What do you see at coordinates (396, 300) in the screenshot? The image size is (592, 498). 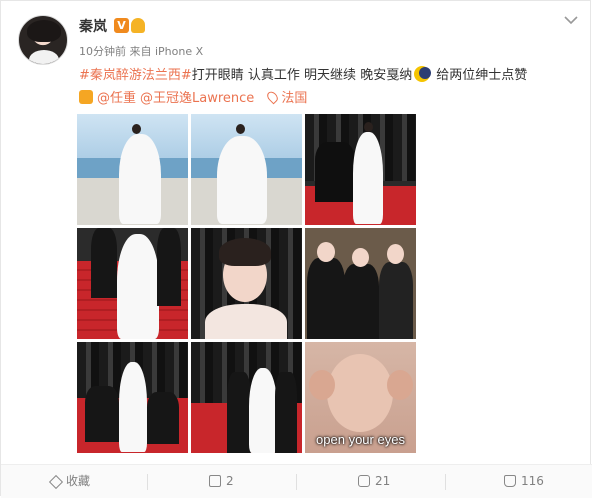 I see `lady-right` at bounding box center [396, 300].